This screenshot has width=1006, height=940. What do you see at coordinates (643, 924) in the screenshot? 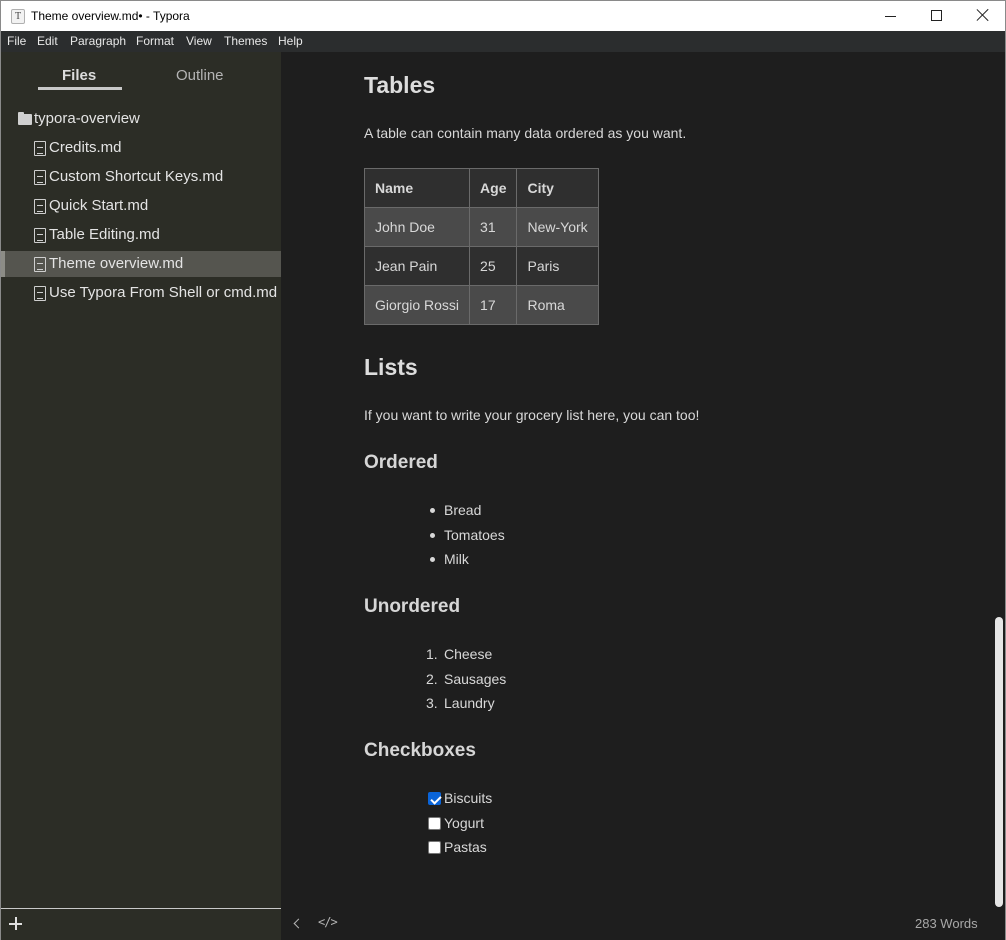
I see `status-bar: </> 283 Words` at bounding box center [643, 924].